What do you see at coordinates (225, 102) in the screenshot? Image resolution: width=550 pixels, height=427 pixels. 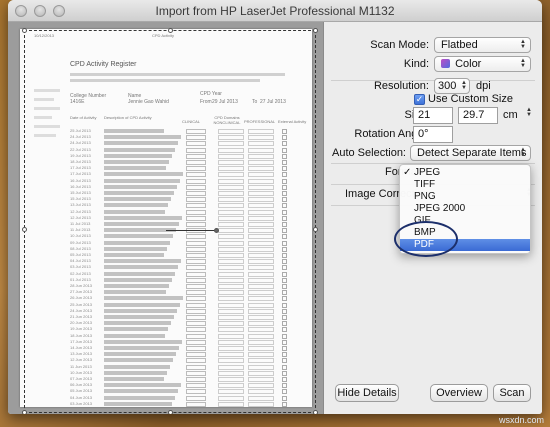 I see `doc-from-date: 29 Jul 2013` at bounding box center [225, 102].